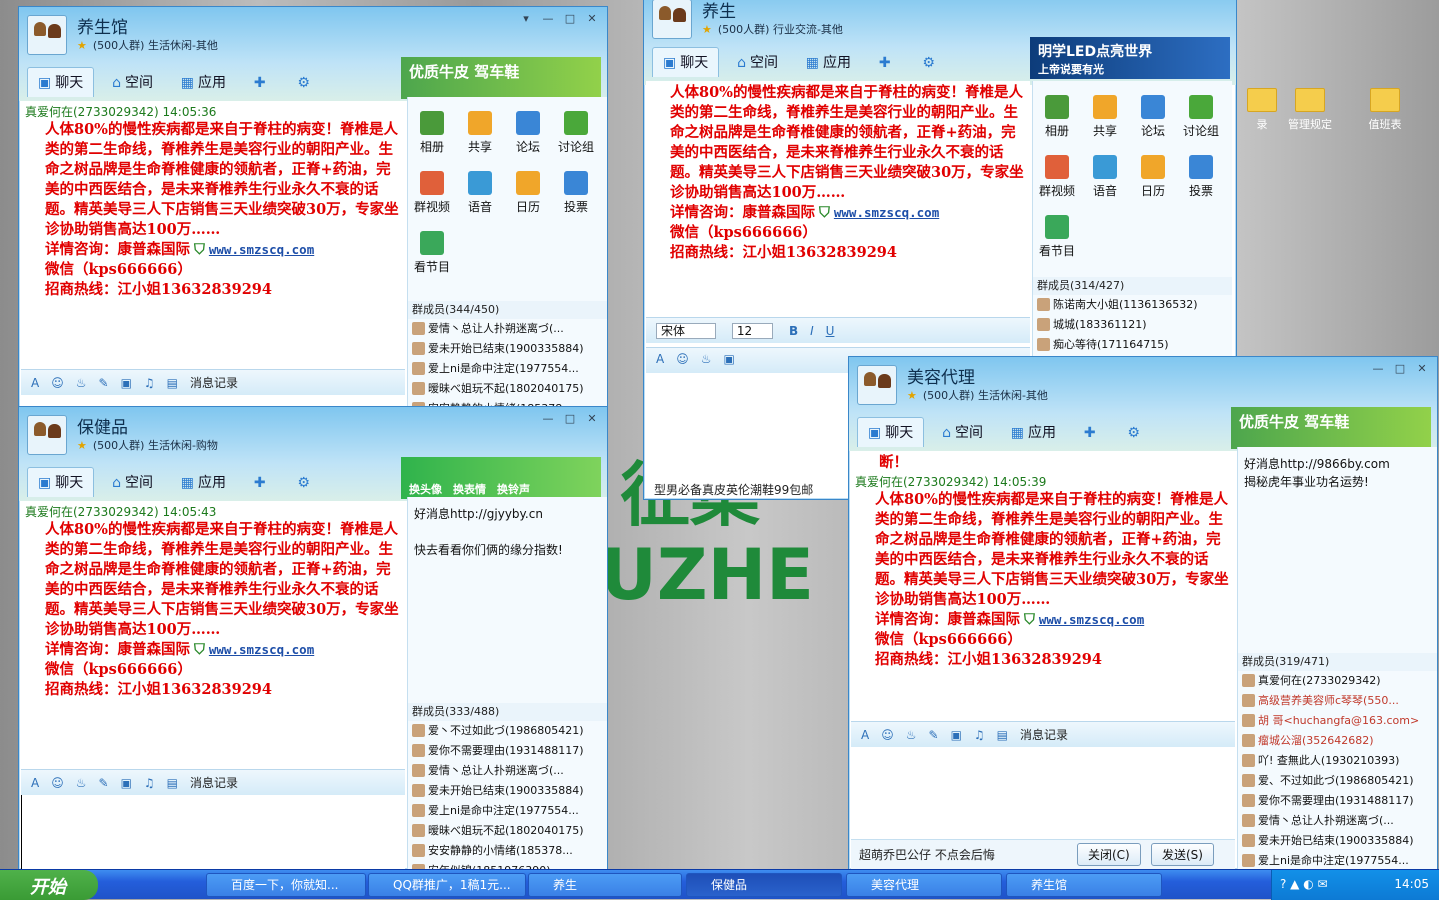 This screenshot has width=1439, height=900. Describe the element at coordinates (927, 855) in the screenshot. I see `bottom-ad: 超萌乔巴公仔 不点会后悔` at that location.